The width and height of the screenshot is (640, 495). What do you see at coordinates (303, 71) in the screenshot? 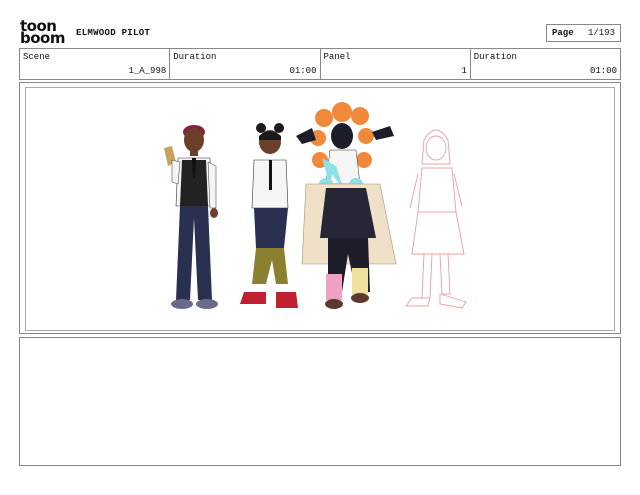
I see `duration-value: 01:00` at bounding box center [303, 71].